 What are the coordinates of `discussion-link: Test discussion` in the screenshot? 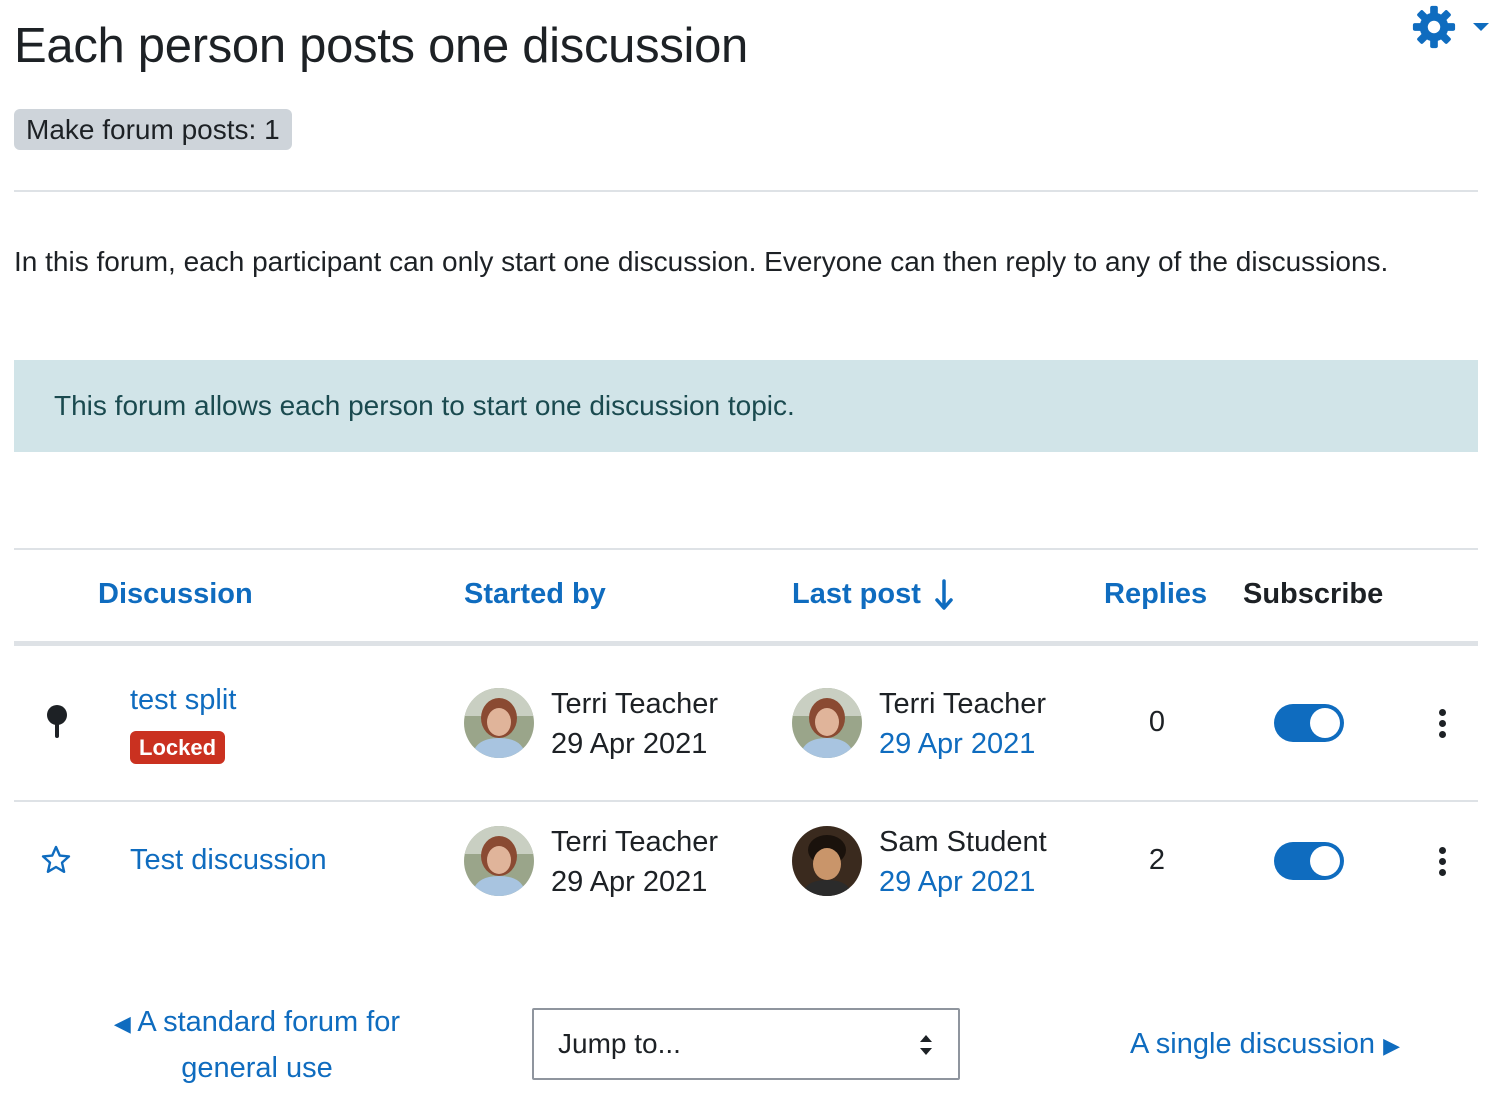 It's located at (228, 860).